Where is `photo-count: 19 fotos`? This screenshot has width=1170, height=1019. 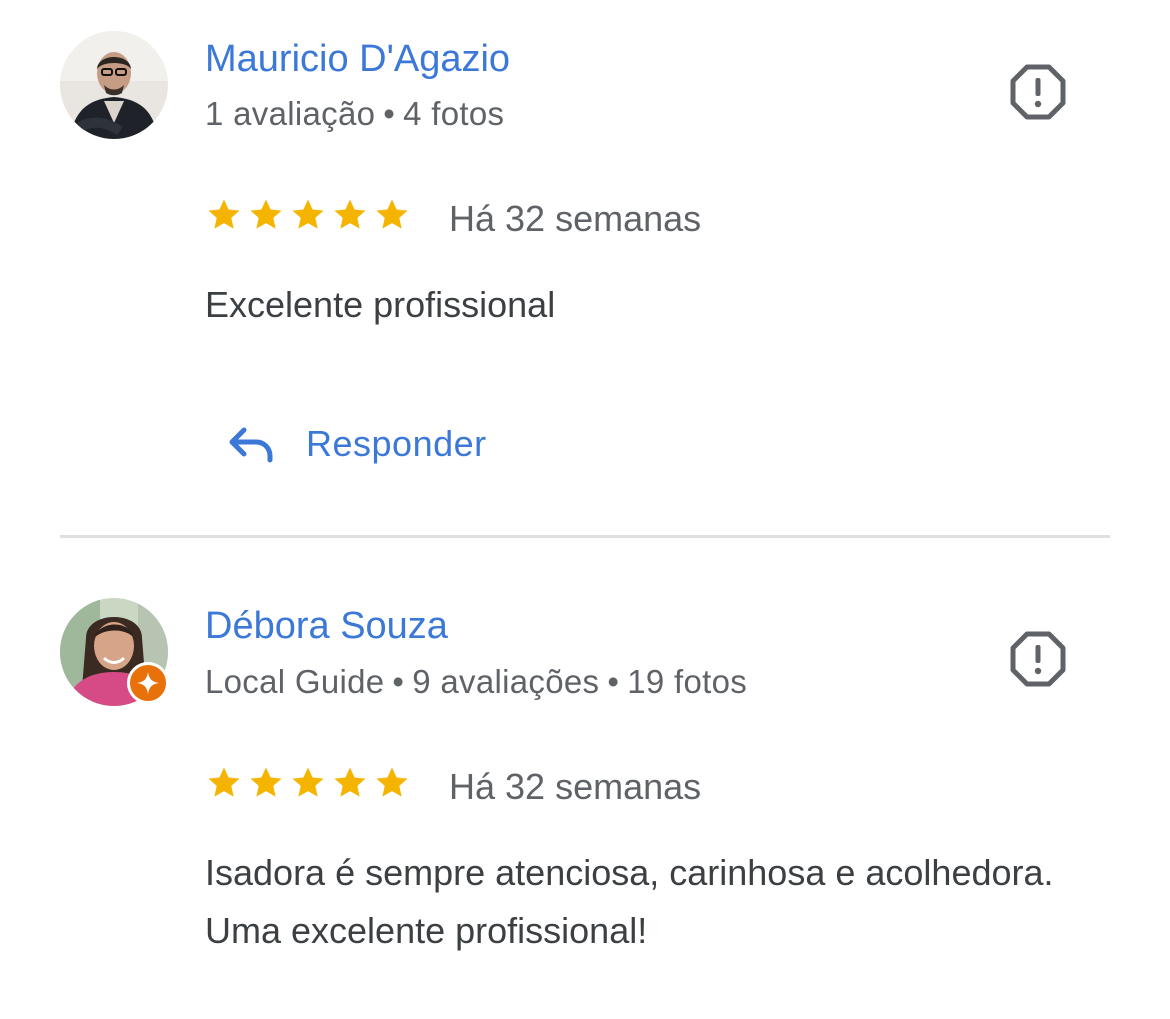 photo-count: 19 fotos is located at coordinates (687, 681).